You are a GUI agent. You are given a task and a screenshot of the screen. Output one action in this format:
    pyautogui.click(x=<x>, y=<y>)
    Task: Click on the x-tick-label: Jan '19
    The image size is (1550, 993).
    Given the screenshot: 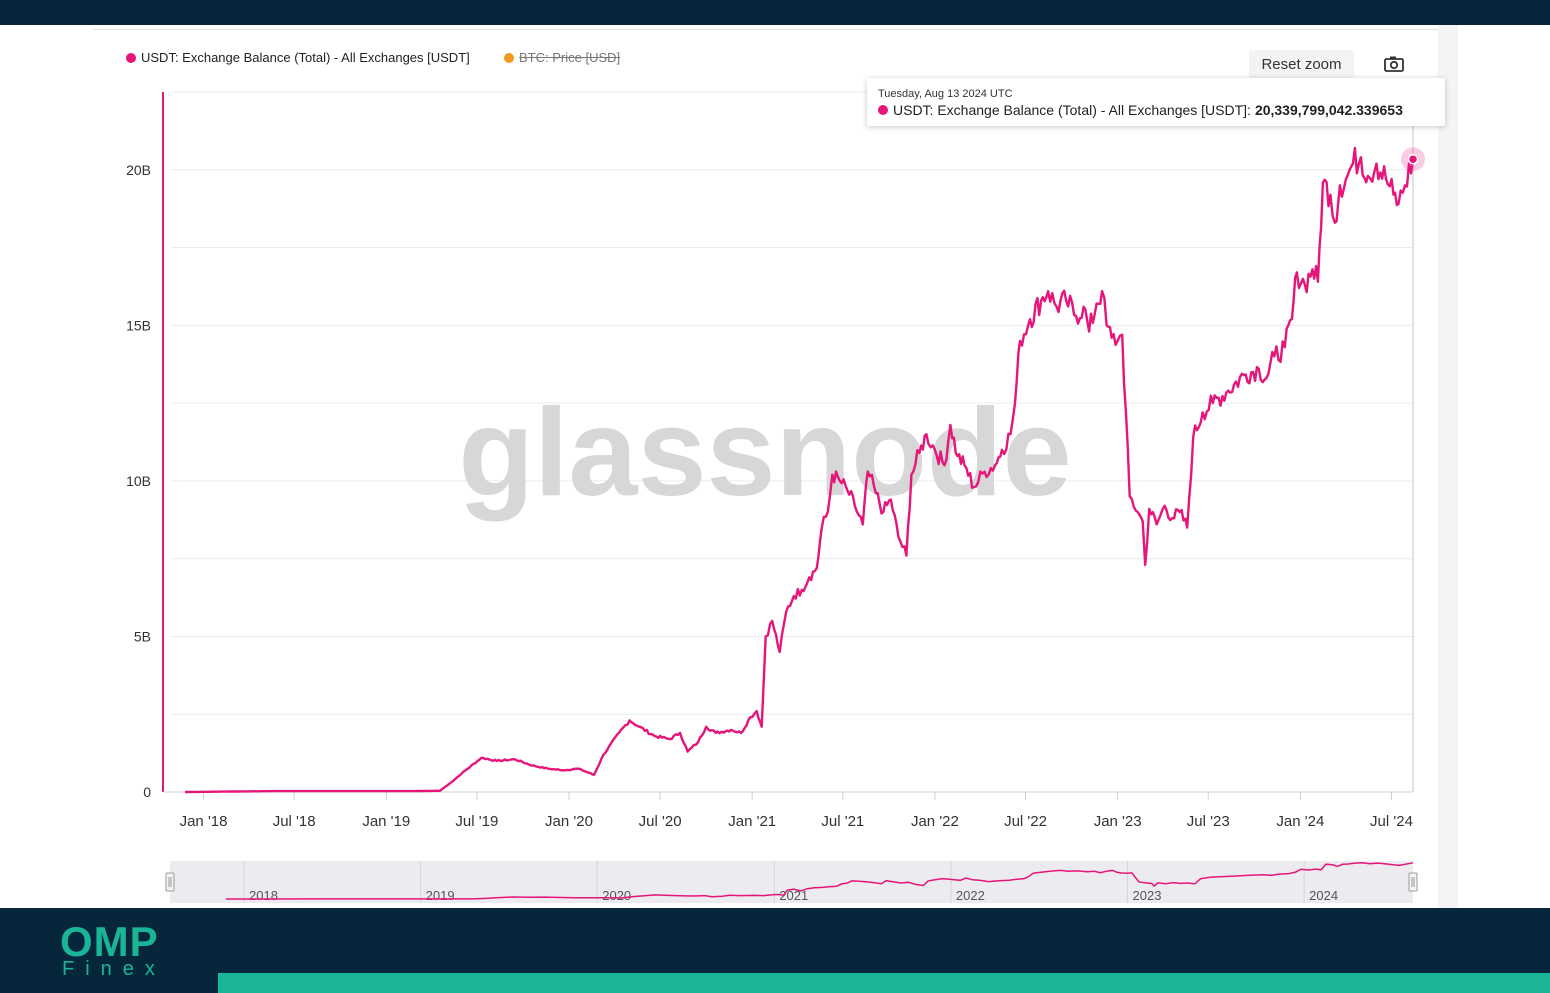 What is the action you would take?
    pyautogui.click(x=386, y=821)
    